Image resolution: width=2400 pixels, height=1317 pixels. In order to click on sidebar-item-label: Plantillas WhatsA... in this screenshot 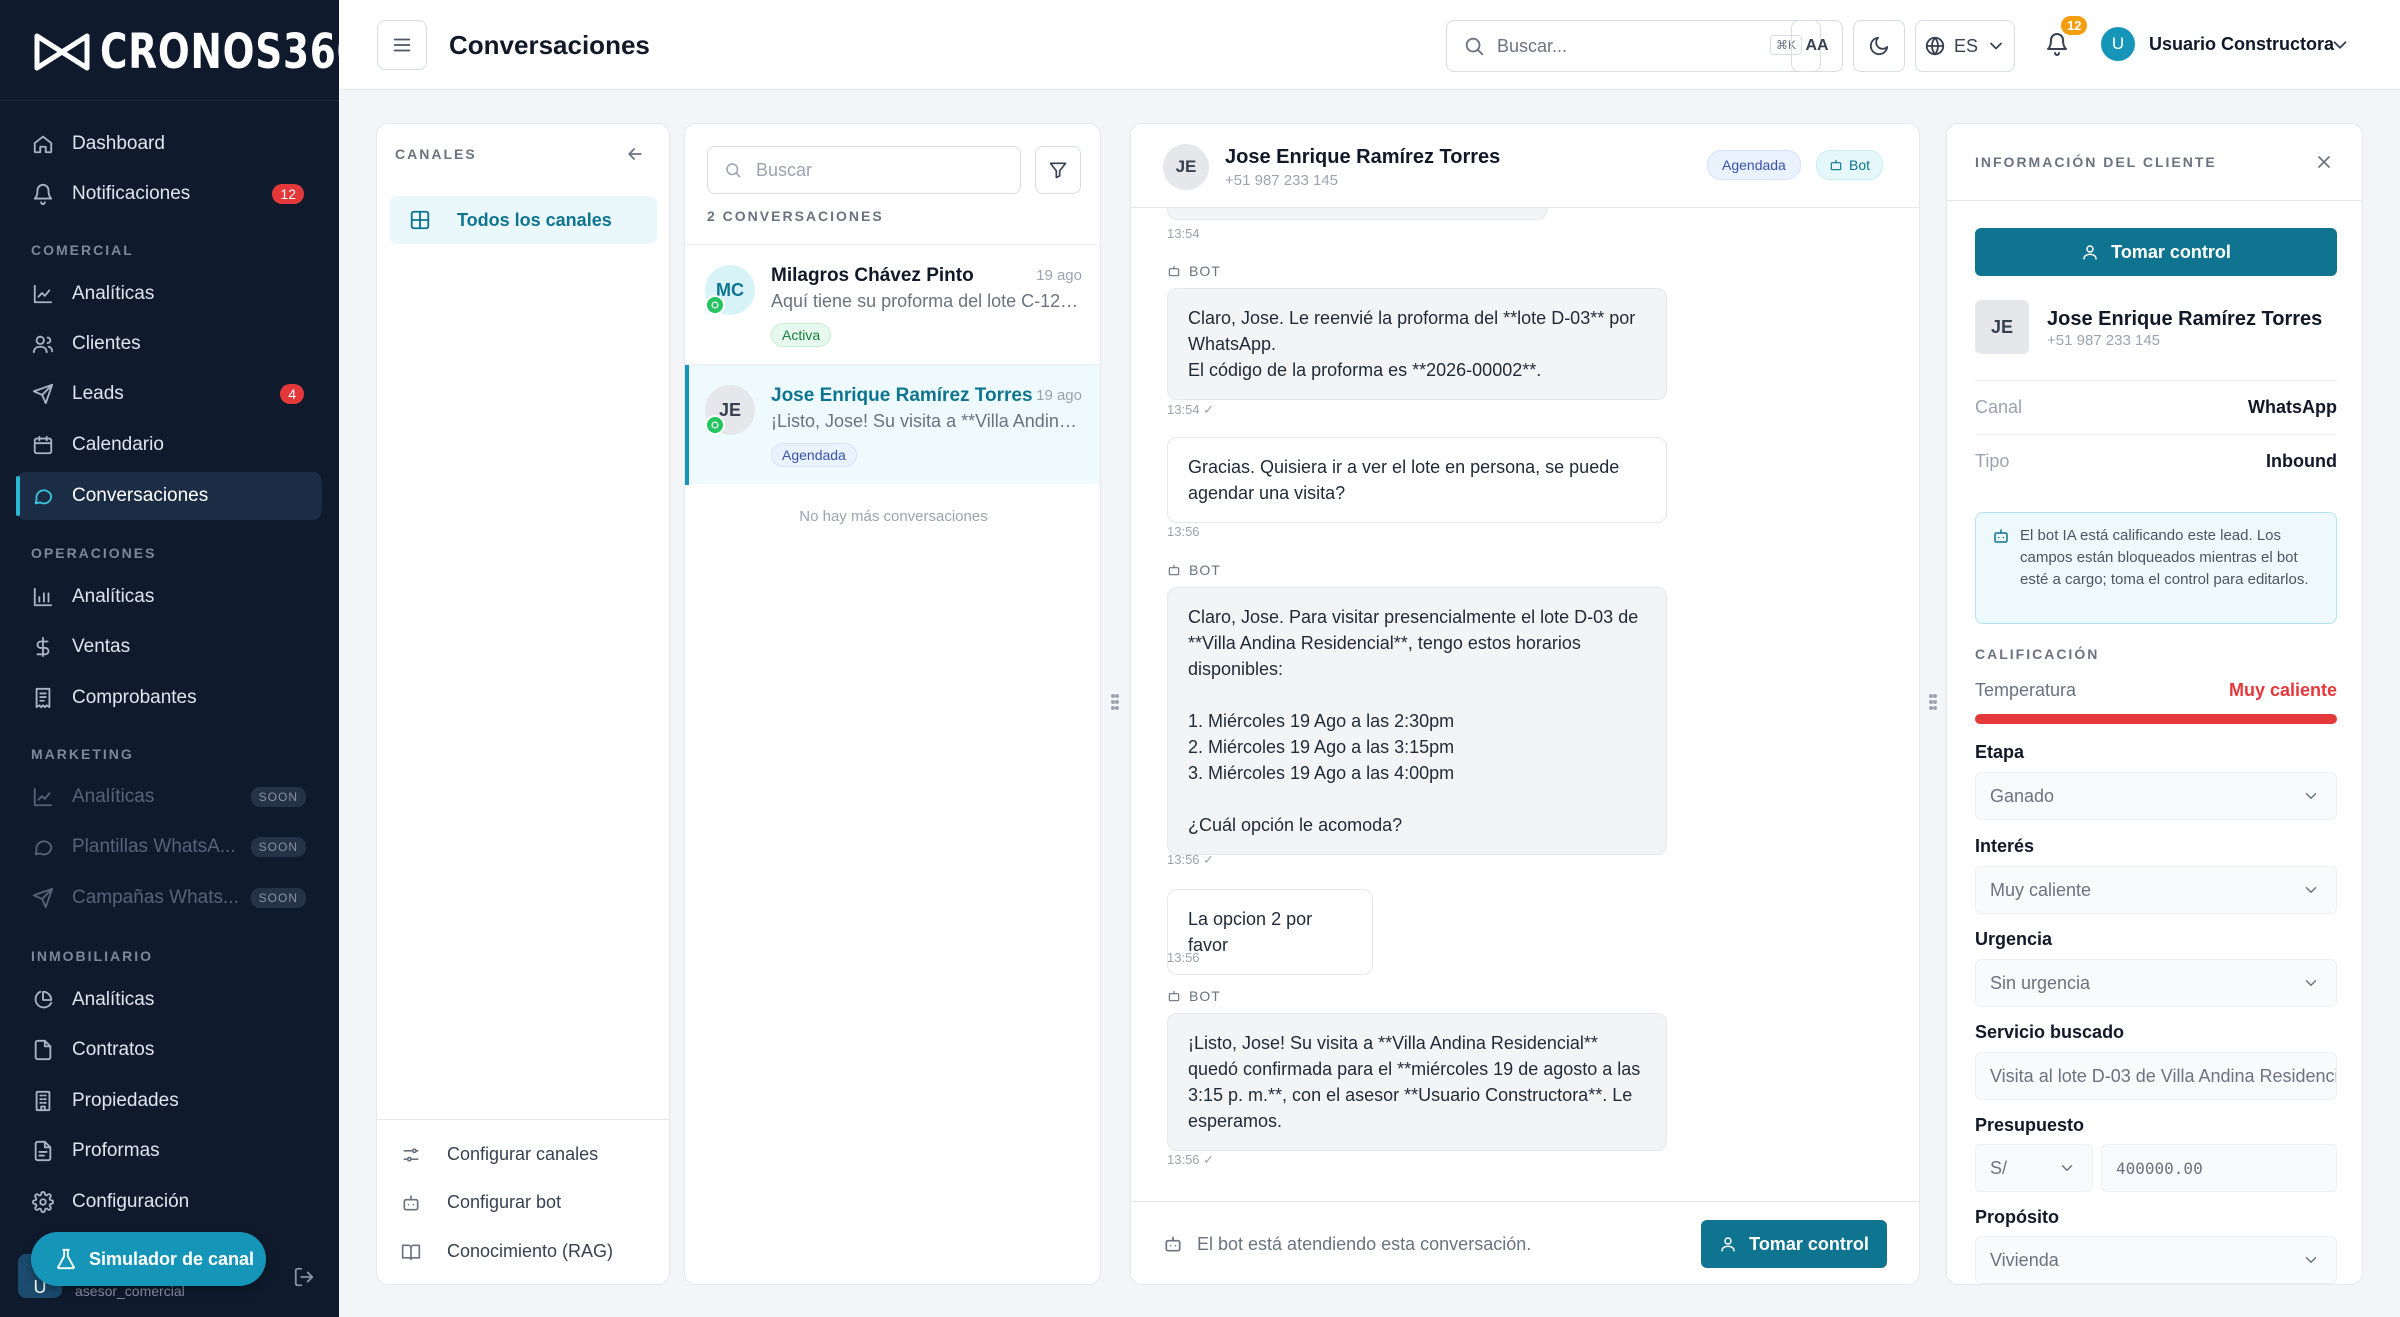, I will do `click(154, 846)`.